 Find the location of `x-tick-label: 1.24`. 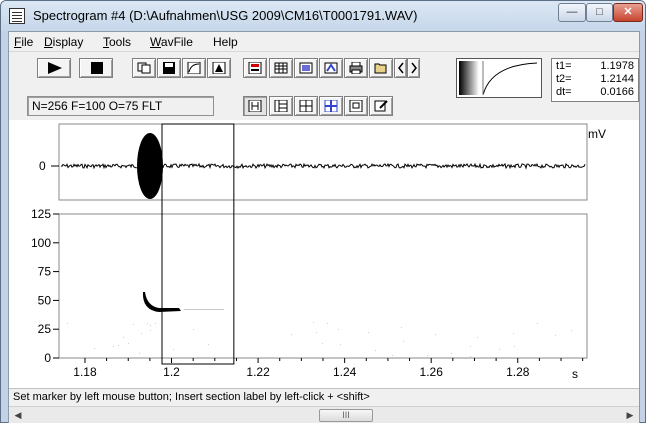

x-tick-label: 1.24 is located at coordinates (345, 372).